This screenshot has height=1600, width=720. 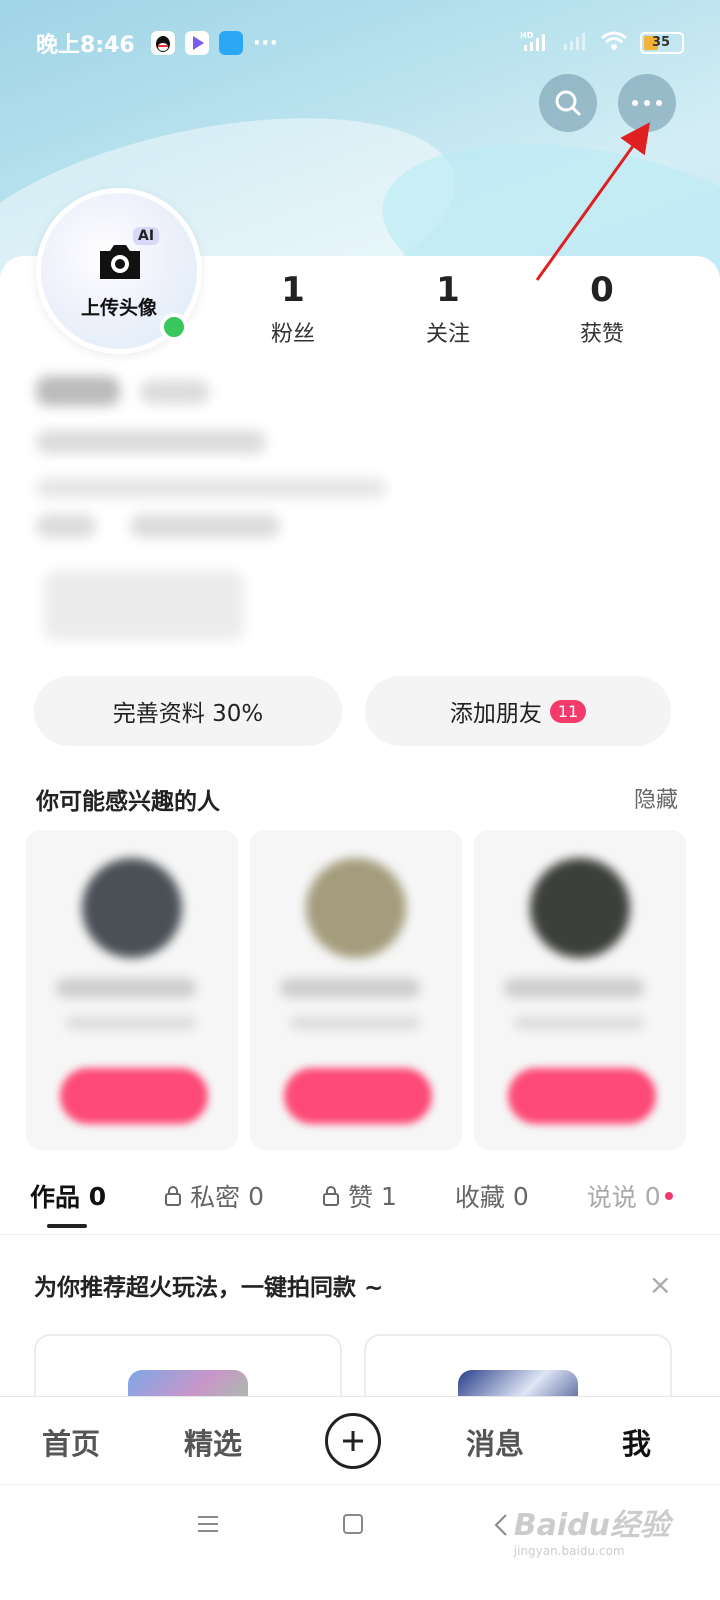 What do you see at coordinates (85, 45) in the screenshot?
I see `status-time: 晚上8:46` at bounding box center [85, 45].